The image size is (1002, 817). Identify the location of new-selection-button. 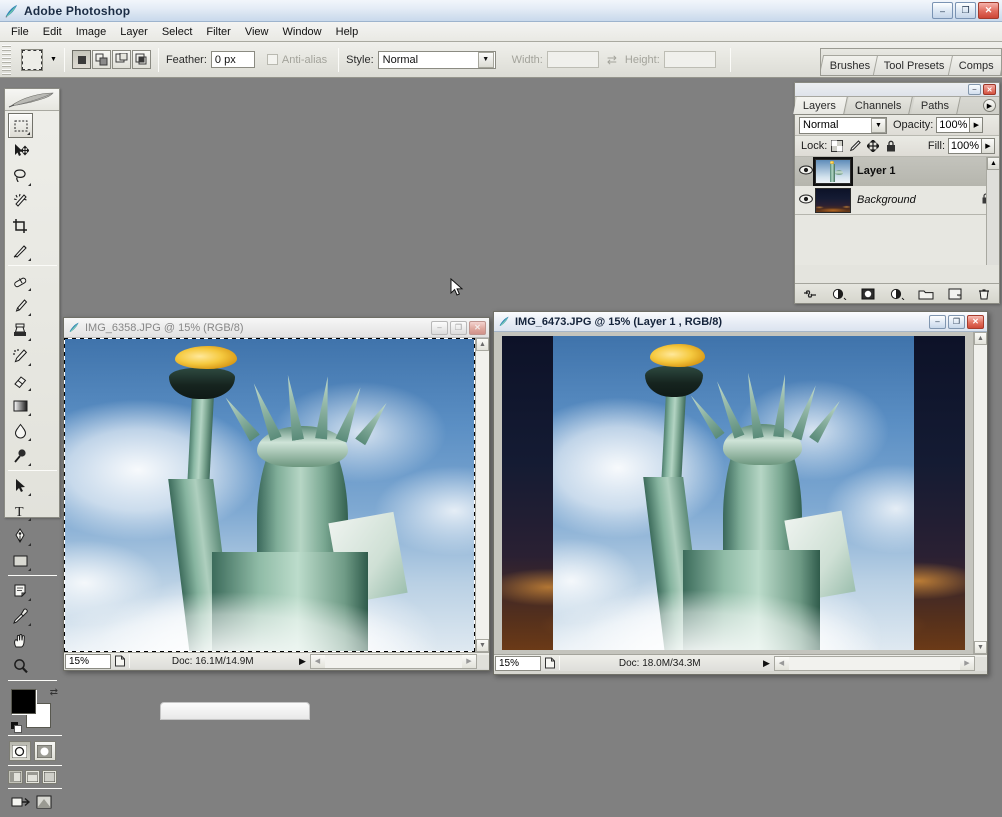
(81, 59).